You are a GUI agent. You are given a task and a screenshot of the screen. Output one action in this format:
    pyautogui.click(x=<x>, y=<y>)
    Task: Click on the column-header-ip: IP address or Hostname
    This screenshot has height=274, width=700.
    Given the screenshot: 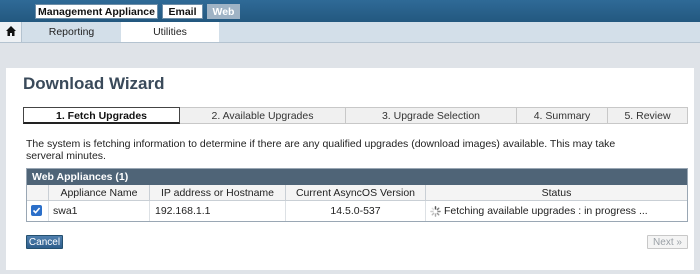 What is the action you would take?
    pyautogui.click(x=218, y=193)
    